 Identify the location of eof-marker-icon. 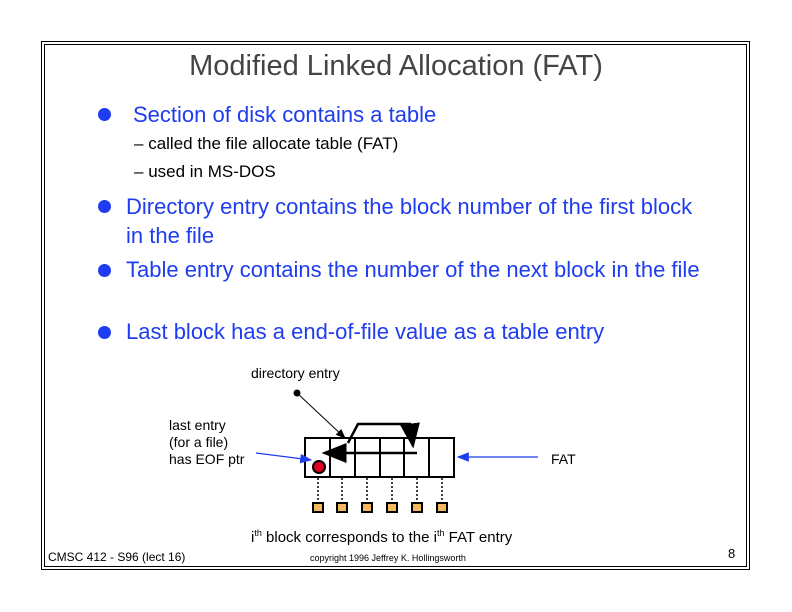
(319, 467).